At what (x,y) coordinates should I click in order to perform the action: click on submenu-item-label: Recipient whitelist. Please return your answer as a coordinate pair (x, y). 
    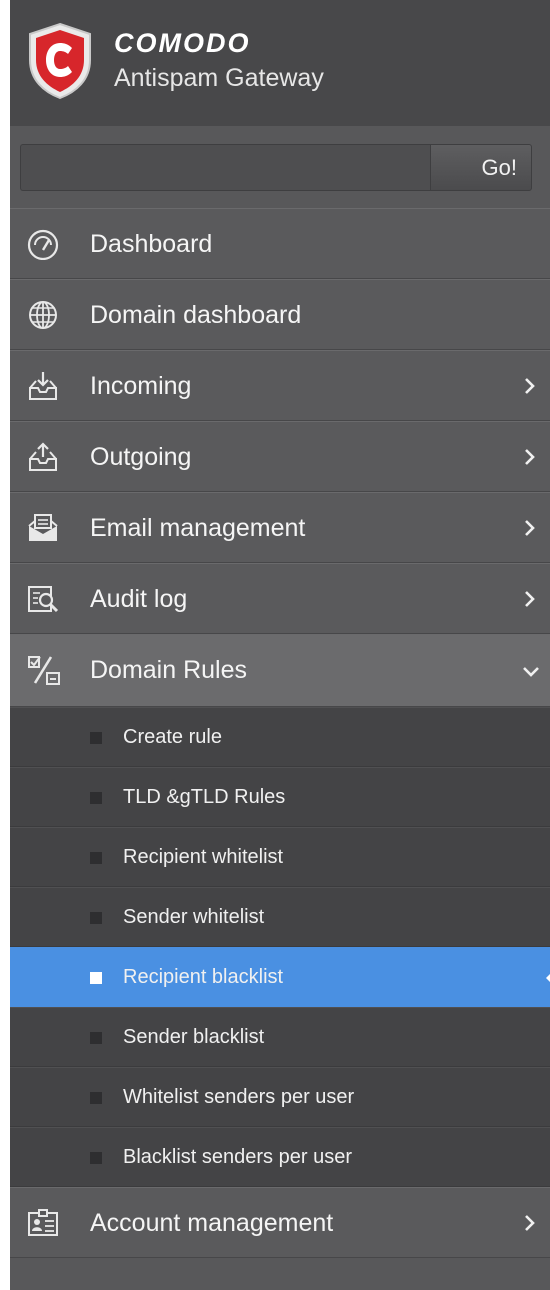
    Looking at the image, I should click on (203, 857).